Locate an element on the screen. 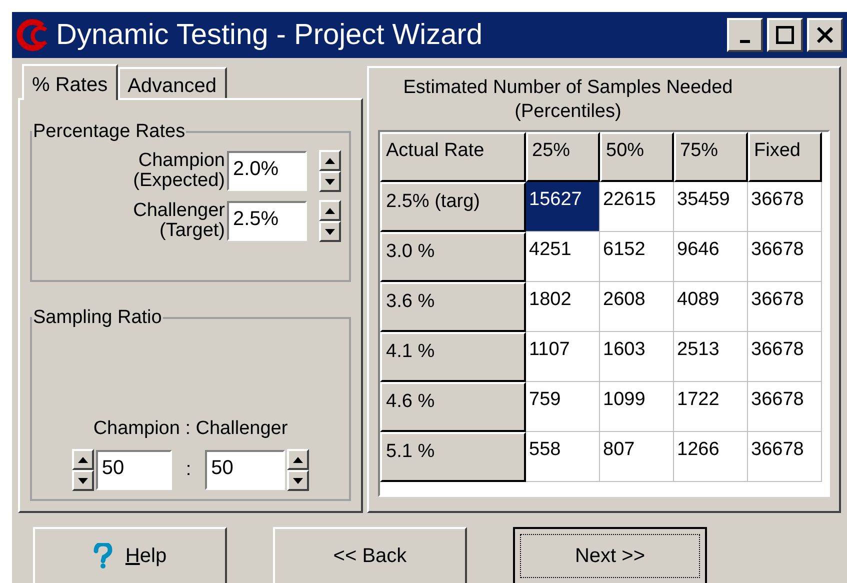  question-mark-icon is located at coordinates (103, 556).